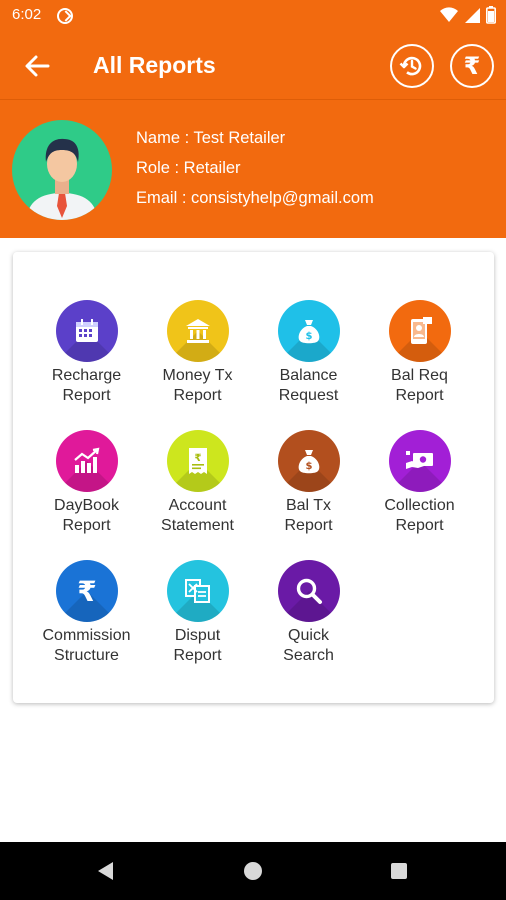  I want to click on status-time: 6:02, so click(27, 14).